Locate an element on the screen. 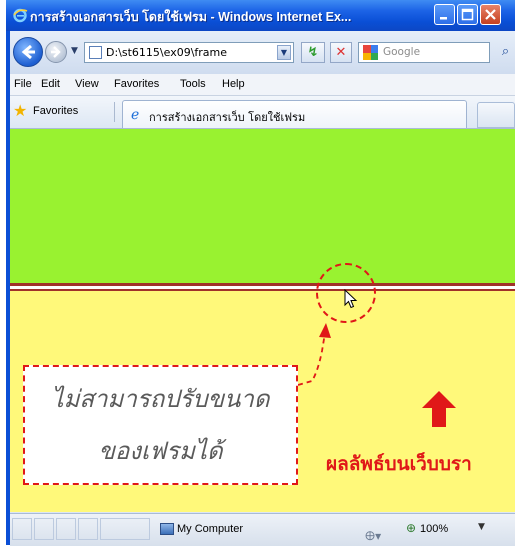 Image resolution: width=515 pixels, height=547 pixels. stop-button: ✕ is located at coordinates (341, 52).